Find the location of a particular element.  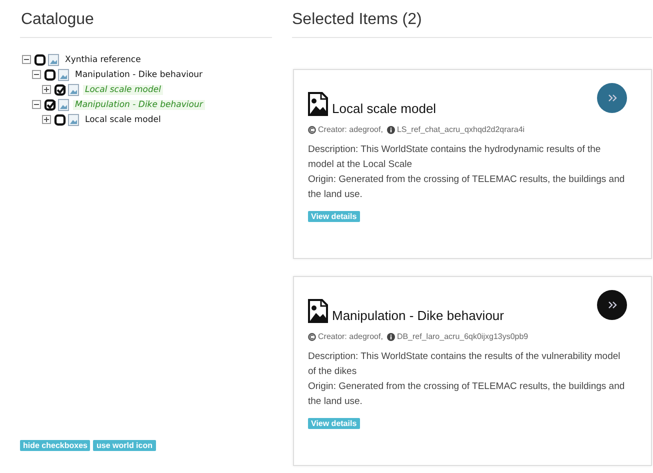

id-text: LS_ref_chat_acru_qxhqd2d2qrara4i is located at coordinates (460, 129).